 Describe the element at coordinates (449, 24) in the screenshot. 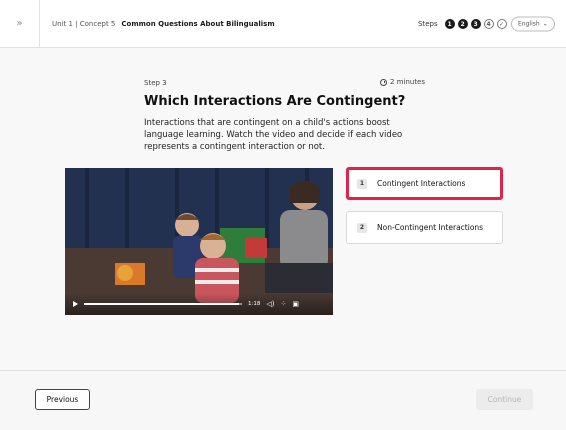

I see `step-dot-1: 1` at that location.